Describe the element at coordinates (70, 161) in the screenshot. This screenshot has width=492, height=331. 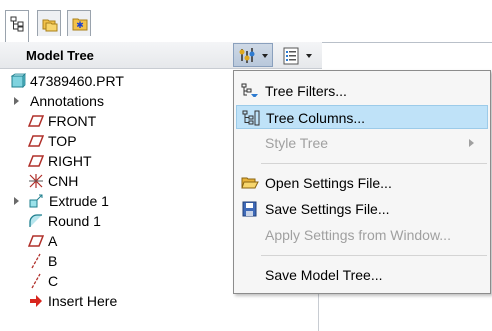
I see `tree-node-label: RIGHT` at that location.